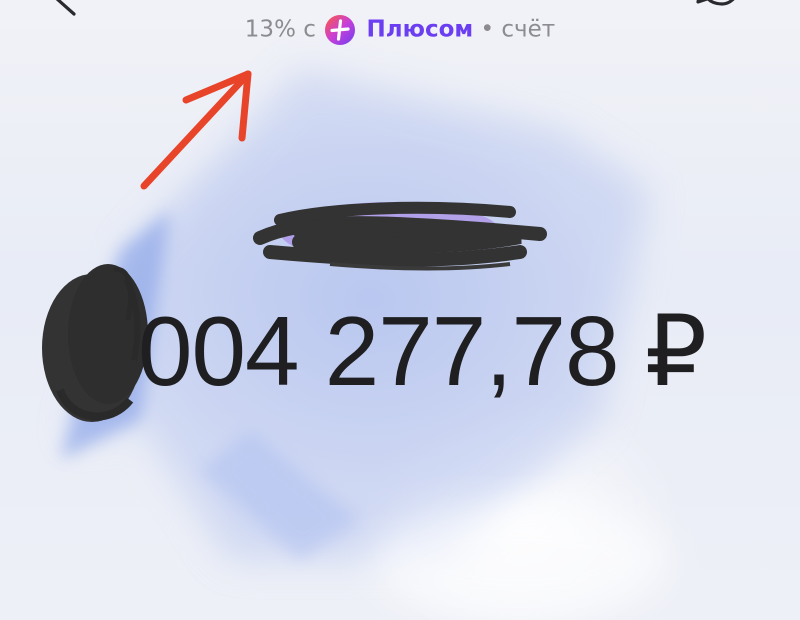 This screenshot has width=800, height=620. I want to click on redaction-scribble-label, so click(400, 236).